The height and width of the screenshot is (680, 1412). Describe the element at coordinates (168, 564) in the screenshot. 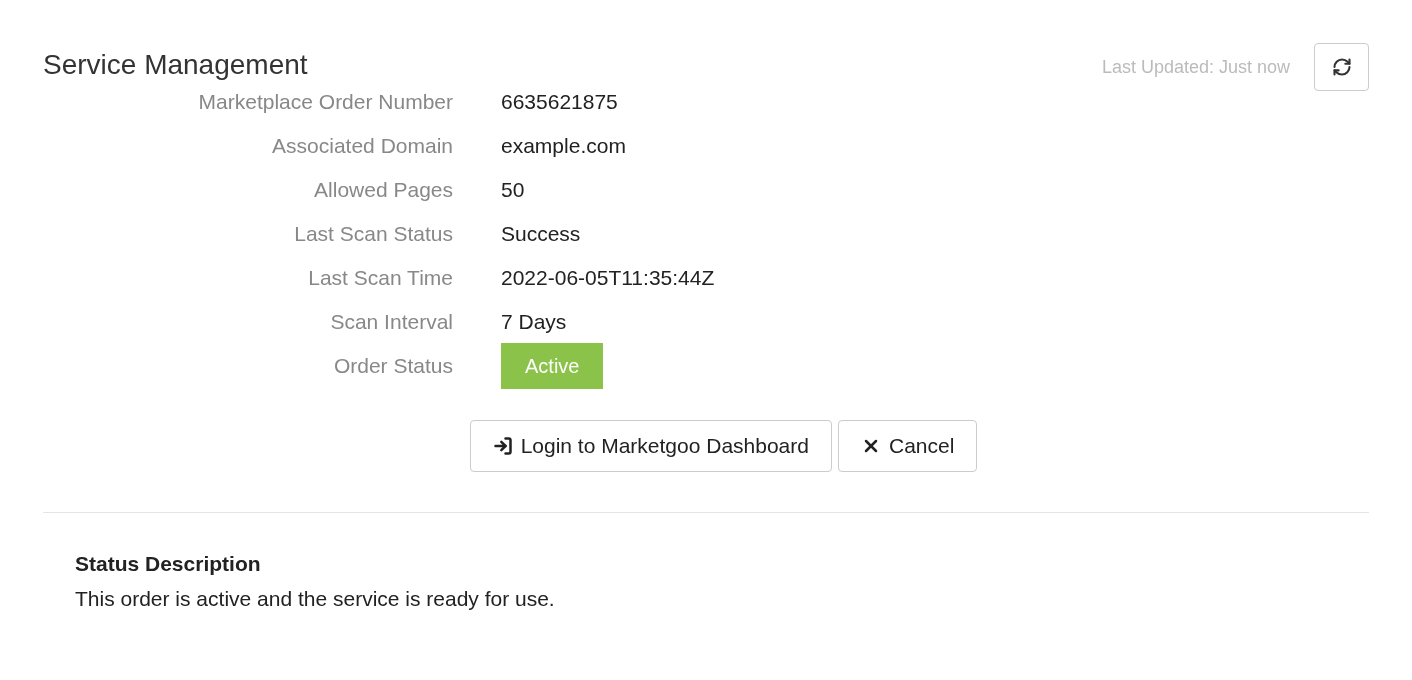

I see `status-heading: Status Description` at that location.